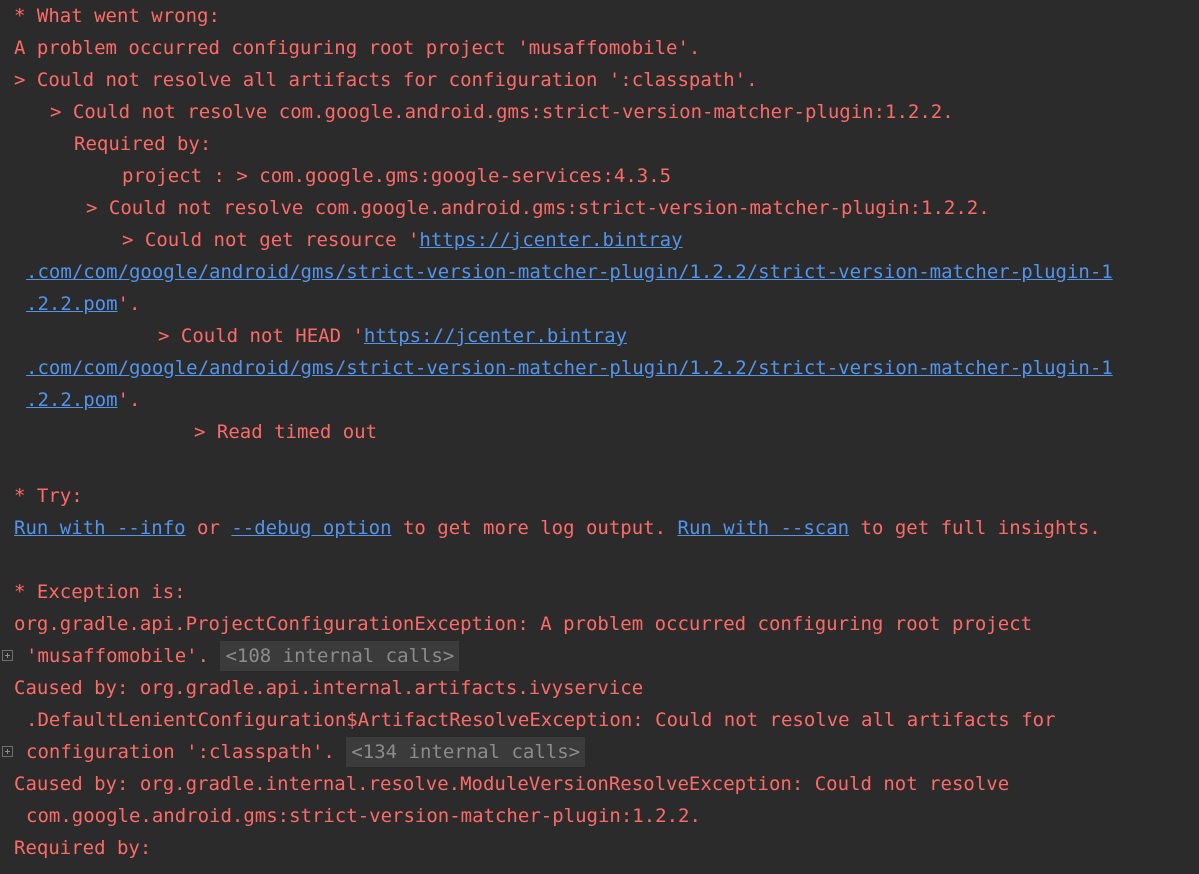 The height and width of the screenshot is (874, 1199). What do you see at coordinates (340, 656) in the screenshot?
I see `internal-calls-fold: <108 internal calls>` at bounding box center [340, 656].